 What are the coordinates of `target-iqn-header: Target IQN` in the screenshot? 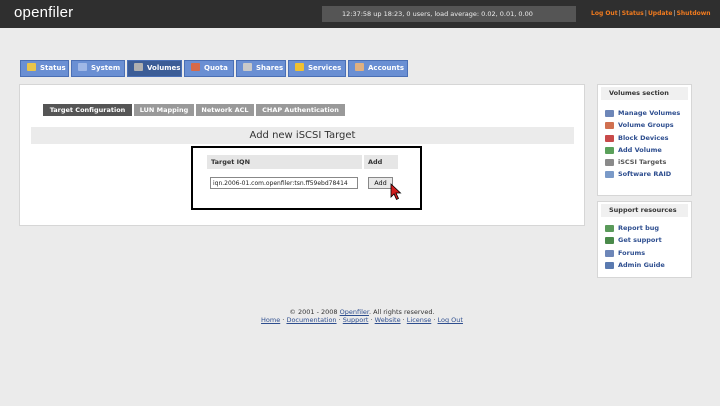 It's located at (284, 162).